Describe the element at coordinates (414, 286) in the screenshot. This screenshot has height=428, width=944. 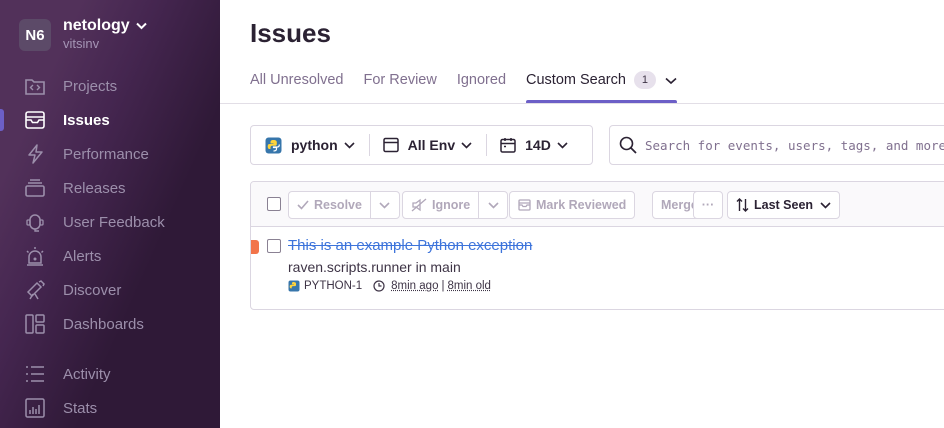
I see `last-seen-time: 8min ago` at that location.